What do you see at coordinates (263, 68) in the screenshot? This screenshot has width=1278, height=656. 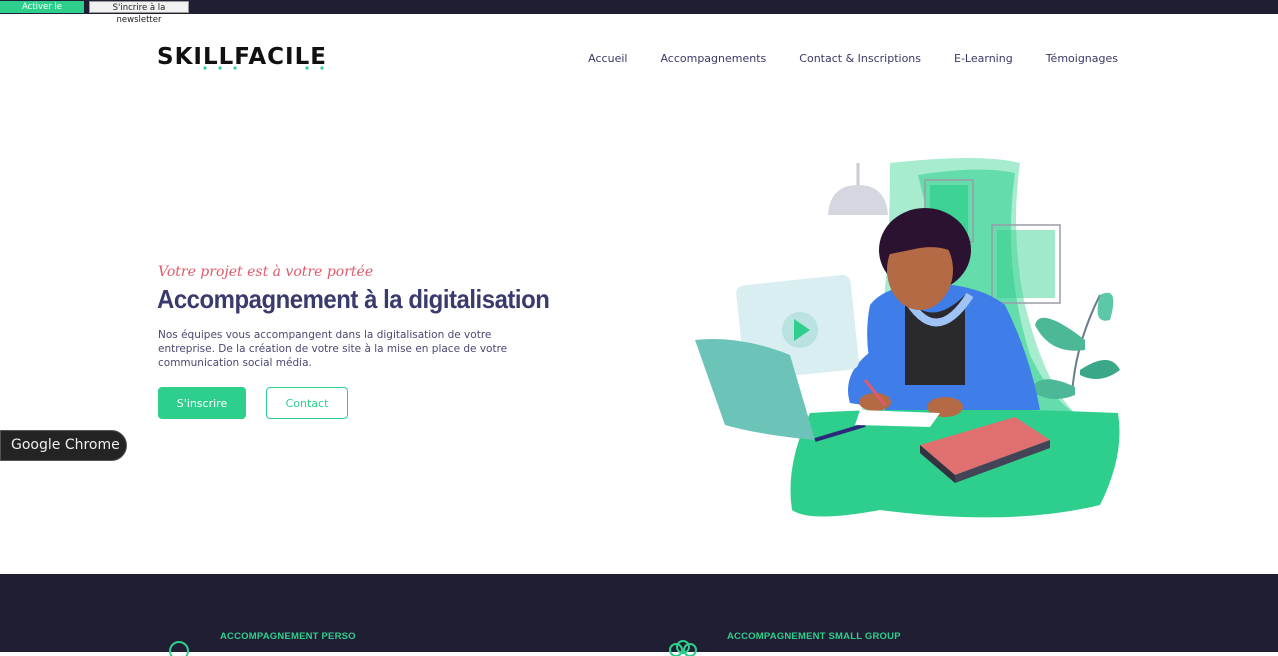 I see `logo-dots-decoration` at bounding box center [263, 68].